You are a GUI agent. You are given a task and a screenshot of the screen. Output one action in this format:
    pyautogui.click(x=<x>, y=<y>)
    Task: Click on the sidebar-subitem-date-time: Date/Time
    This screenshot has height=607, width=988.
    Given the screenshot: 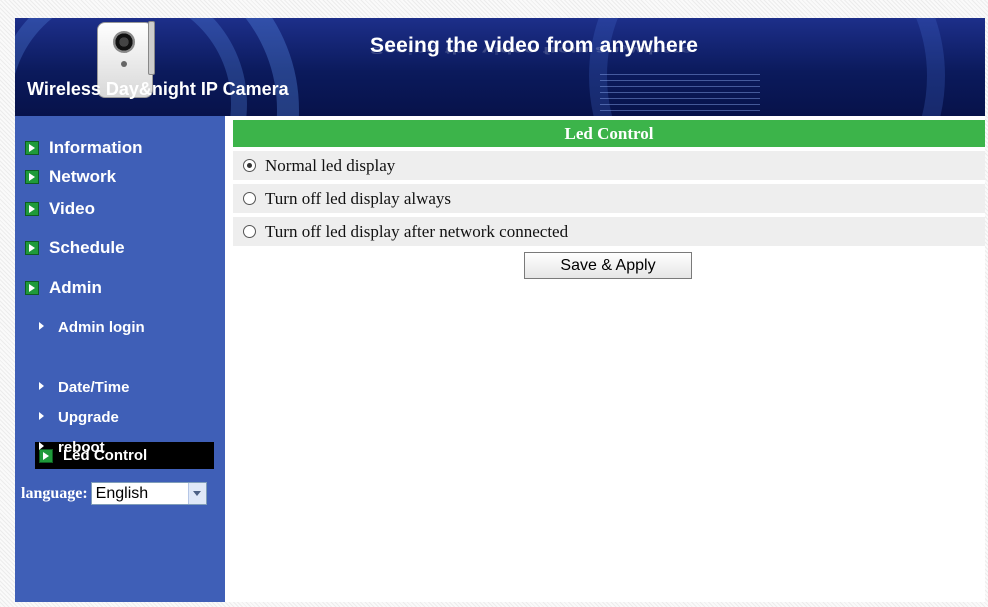 What is the action you would take?
    pyautogui.click(x=84, y=387)
    